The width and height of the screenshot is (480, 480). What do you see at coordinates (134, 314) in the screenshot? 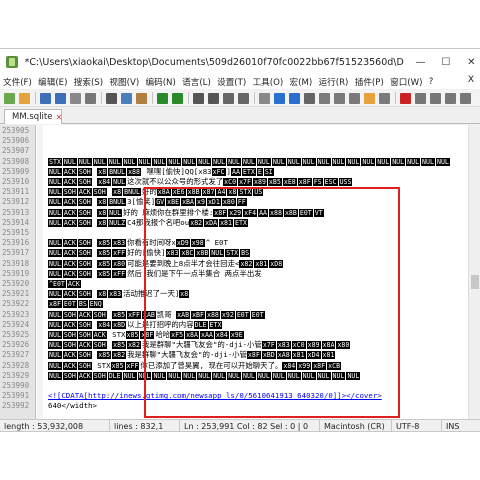
I see `control-char-token: xFF` at bounding box center [134, 314].